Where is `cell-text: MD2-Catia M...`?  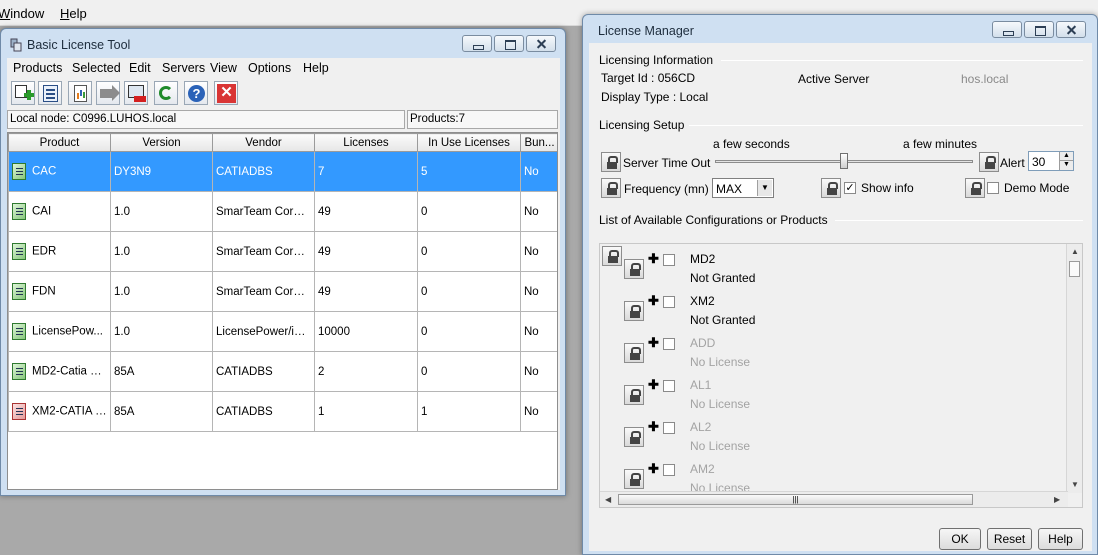
cell-text: MD2-Catia M... is located at coordinates (71, 371).